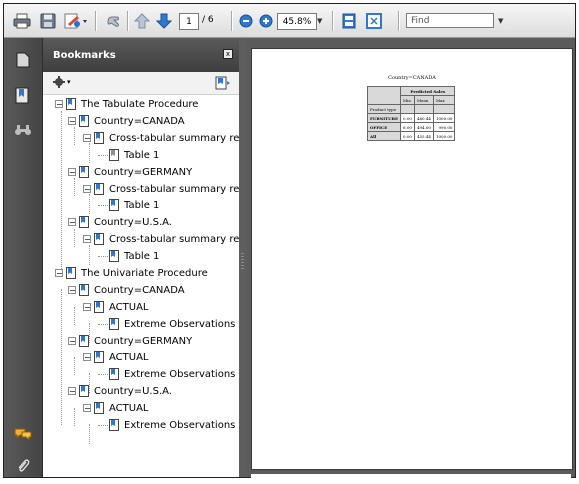  What do you see at coordinates (384, 136) in the screenshot?
I see `table-row-label: All` at bounding box center [384, 136].